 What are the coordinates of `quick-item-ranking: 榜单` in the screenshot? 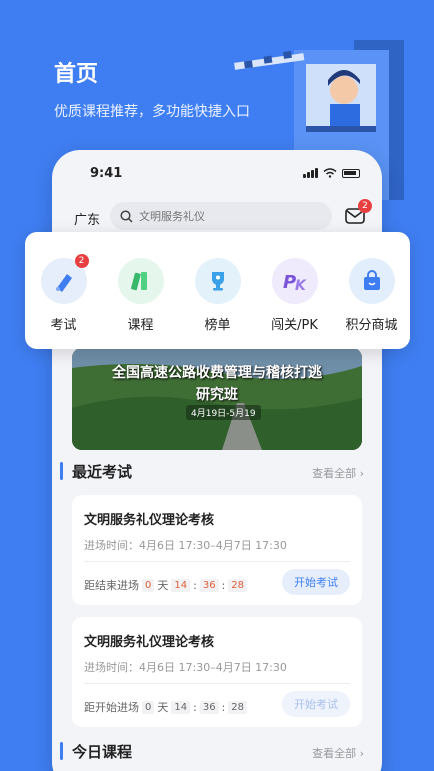 It's located at (218, 303).